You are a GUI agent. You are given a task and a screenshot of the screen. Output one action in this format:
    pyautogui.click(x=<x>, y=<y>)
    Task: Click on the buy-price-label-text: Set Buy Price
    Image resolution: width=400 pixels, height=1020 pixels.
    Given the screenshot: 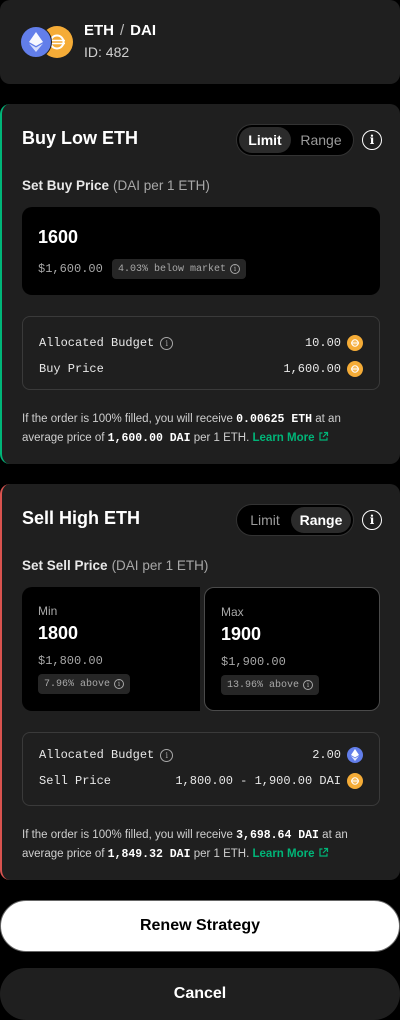 What is the action you would take?
    pyautogui.click(x=66, y=185)
    